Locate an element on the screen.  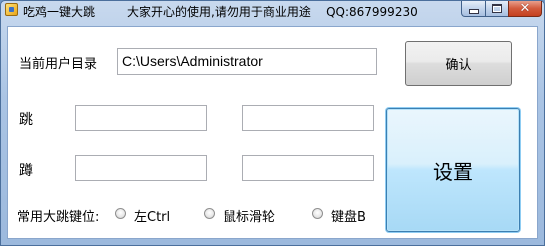
radio-key-b-label: 键盘B is located at coordinates (348, 215).